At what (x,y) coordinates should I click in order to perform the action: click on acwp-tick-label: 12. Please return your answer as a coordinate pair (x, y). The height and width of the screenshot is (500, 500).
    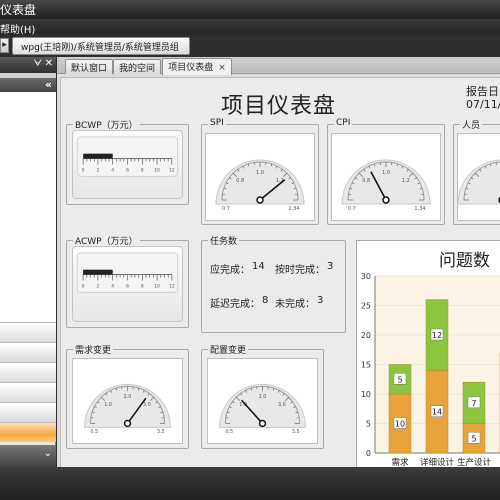
    Looking at the image, I should click on (172, 286).